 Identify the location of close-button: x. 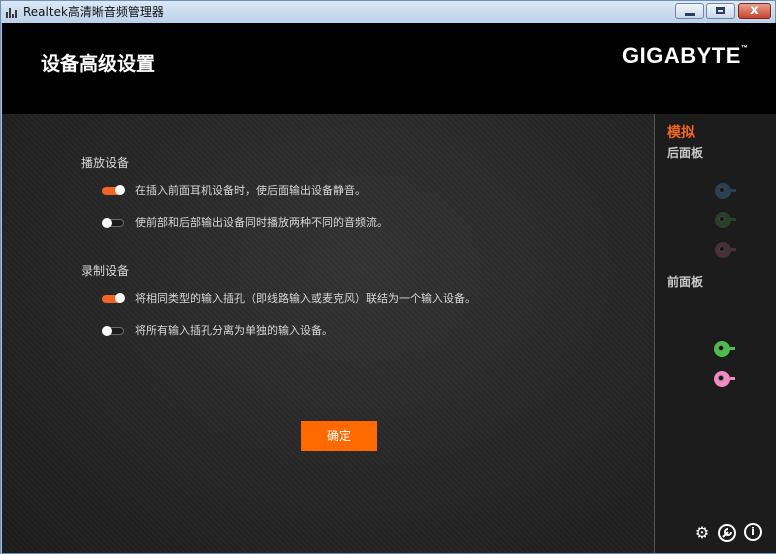
(754, 11).